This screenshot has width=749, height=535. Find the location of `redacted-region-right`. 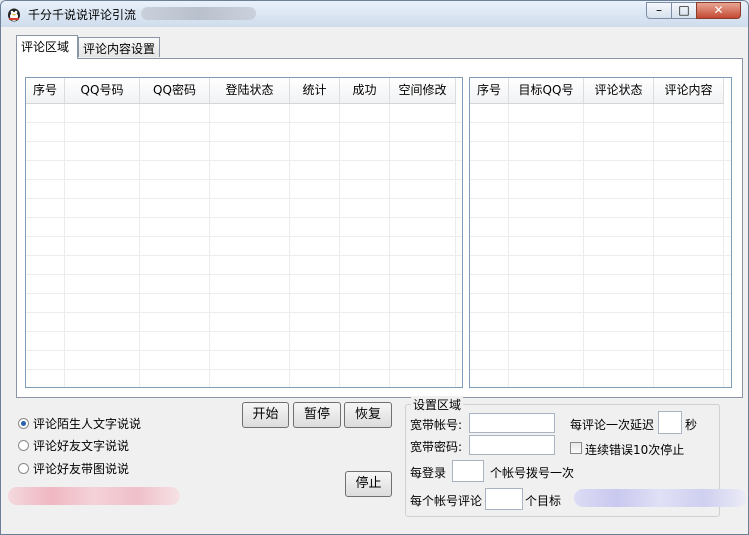

redacted-region-right is located at coordinates (660, 498).